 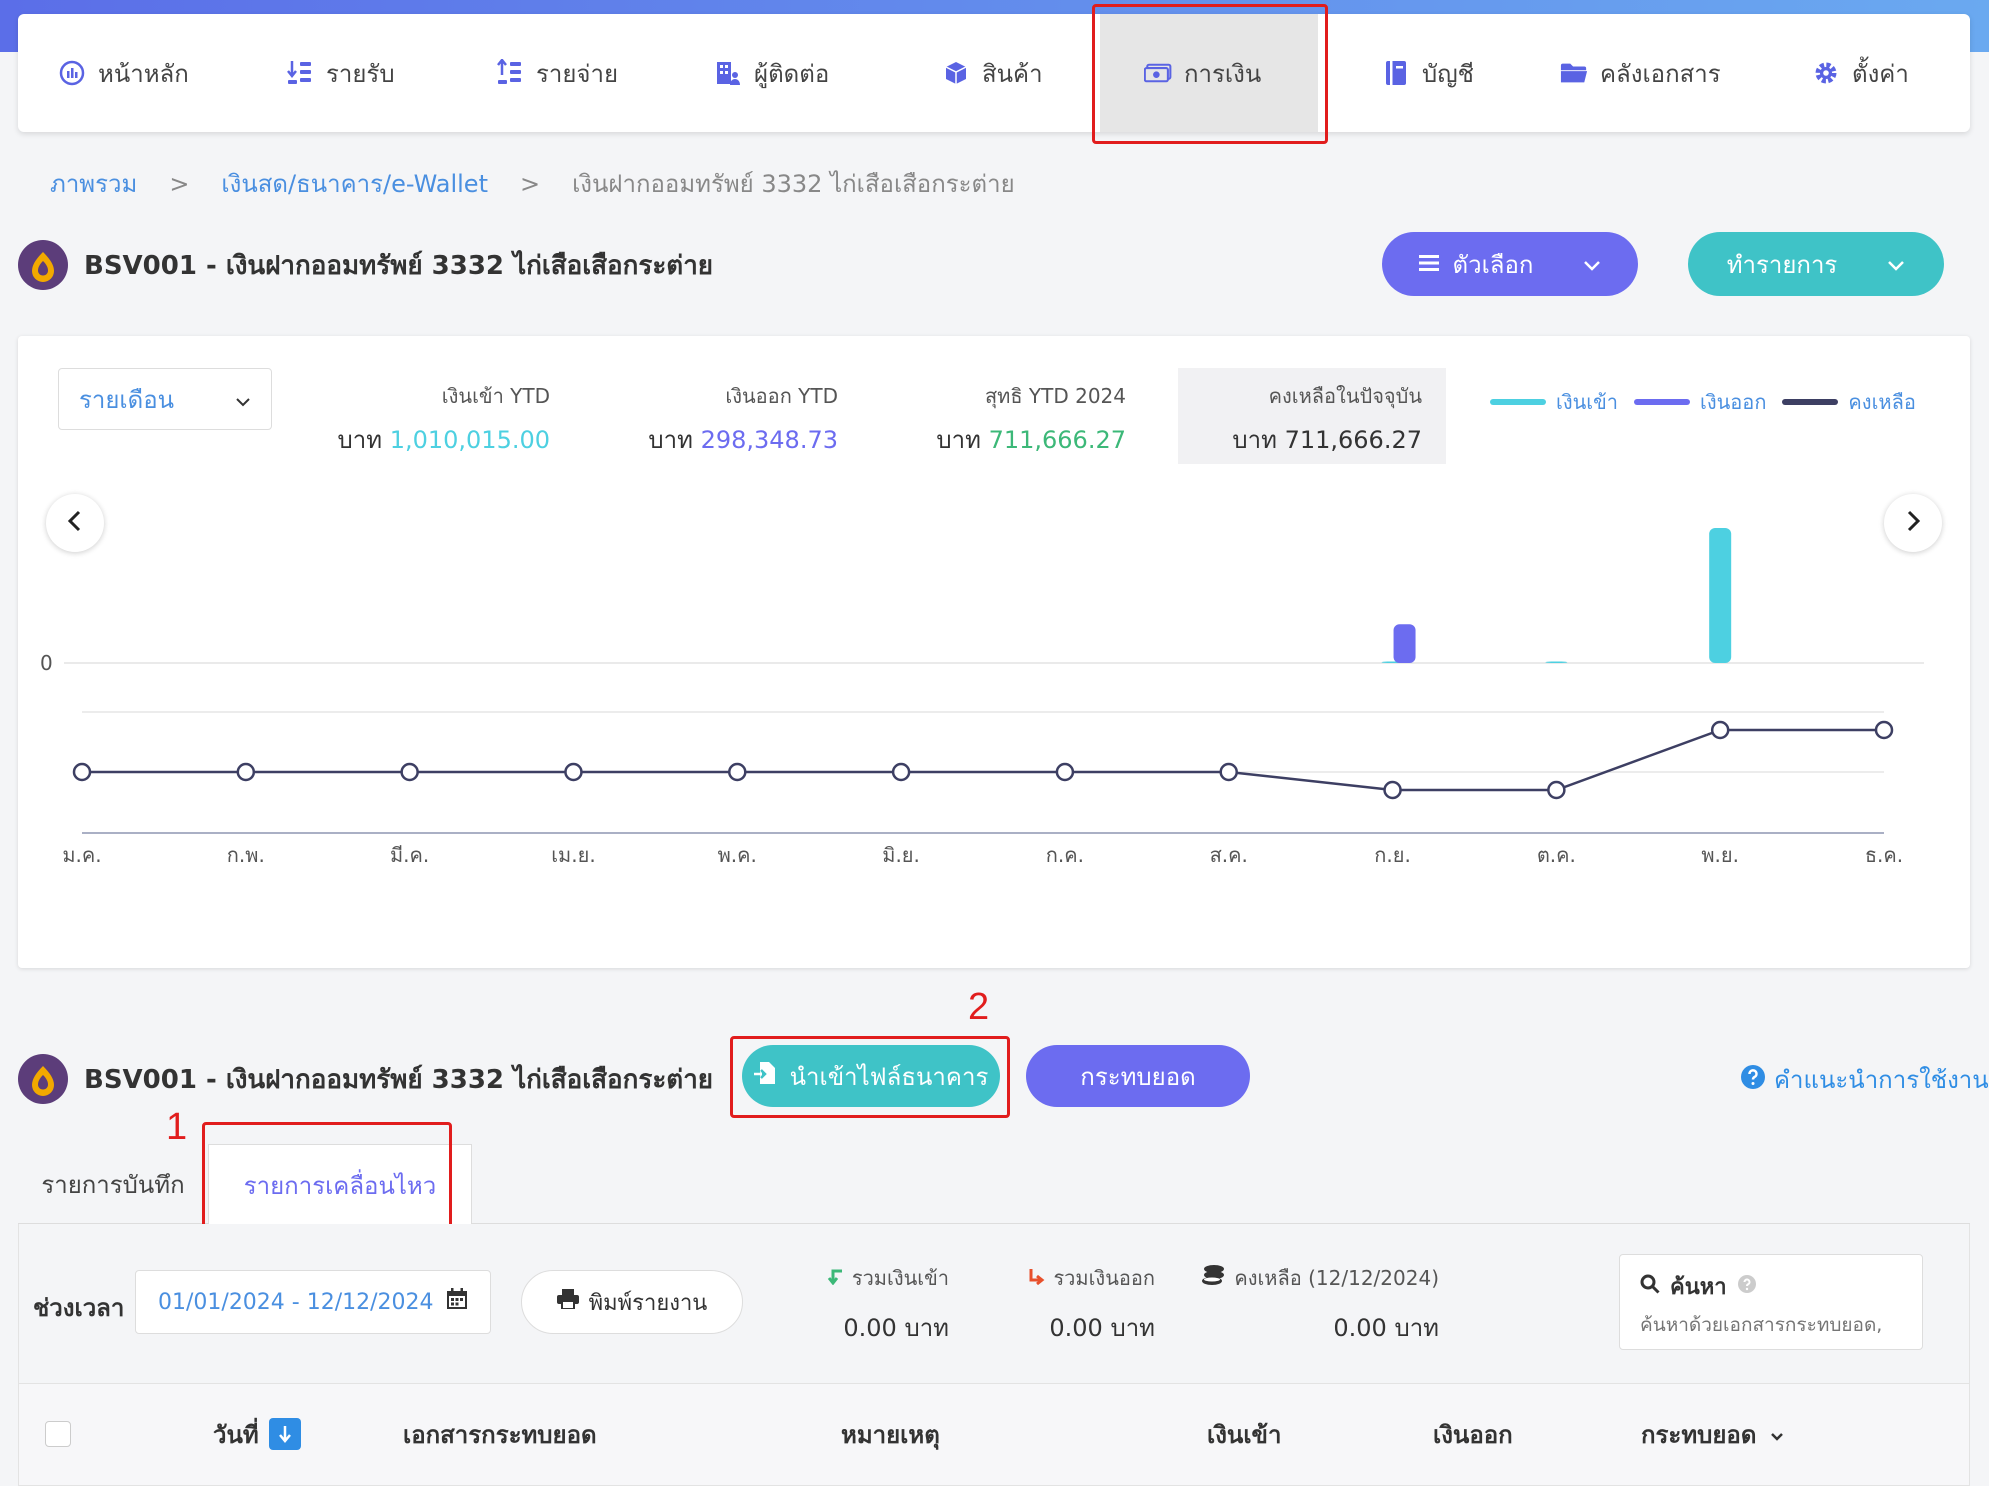 I want to click on tab-movements: รายการเคลื่อนไหว, so click(x=340, y=1184).